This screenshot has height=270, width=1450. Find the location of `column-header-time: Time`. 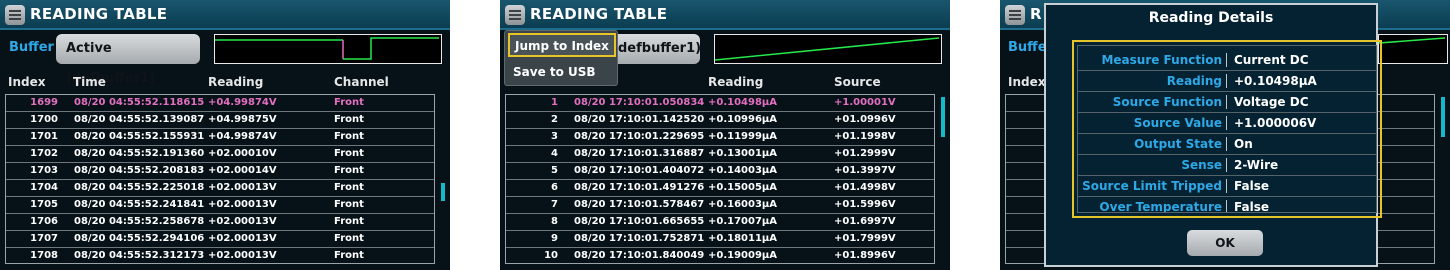

column-header-time: Time is located at coordinates (89, 82).